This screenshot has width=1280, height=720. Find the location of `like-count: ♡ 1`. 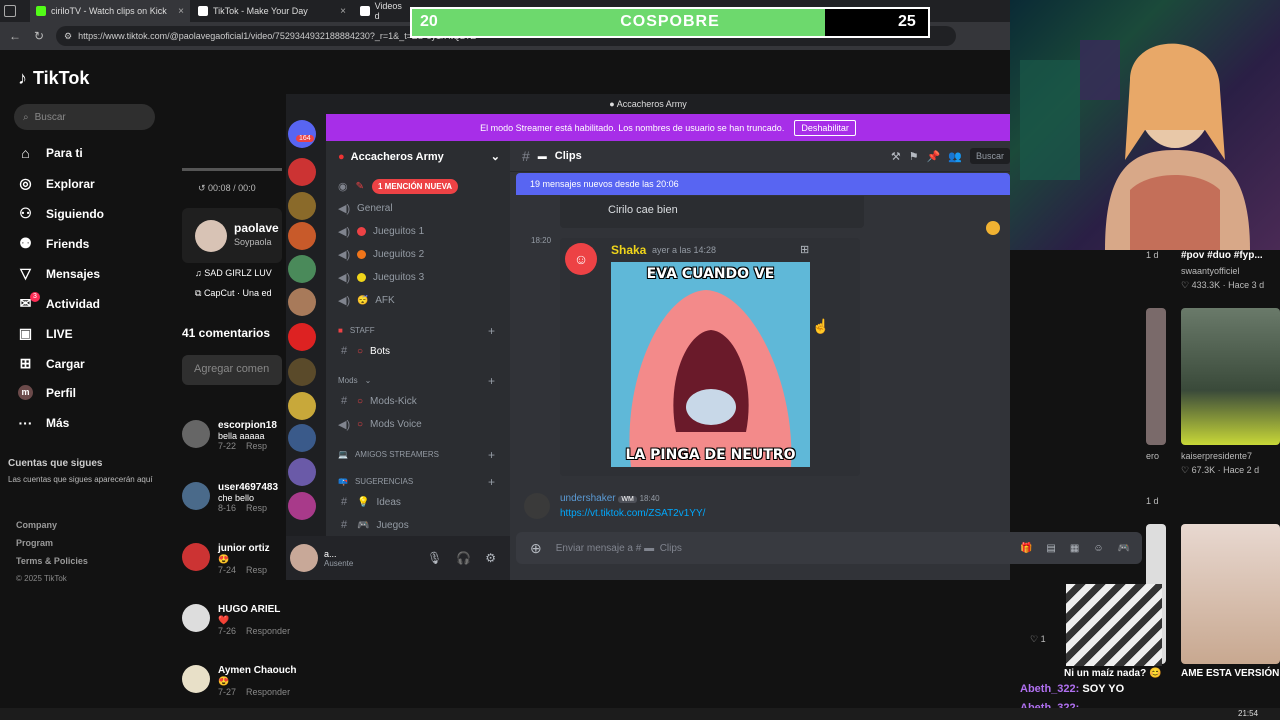

like-count: ♡ 1 is located at coordinates (1038, 639).